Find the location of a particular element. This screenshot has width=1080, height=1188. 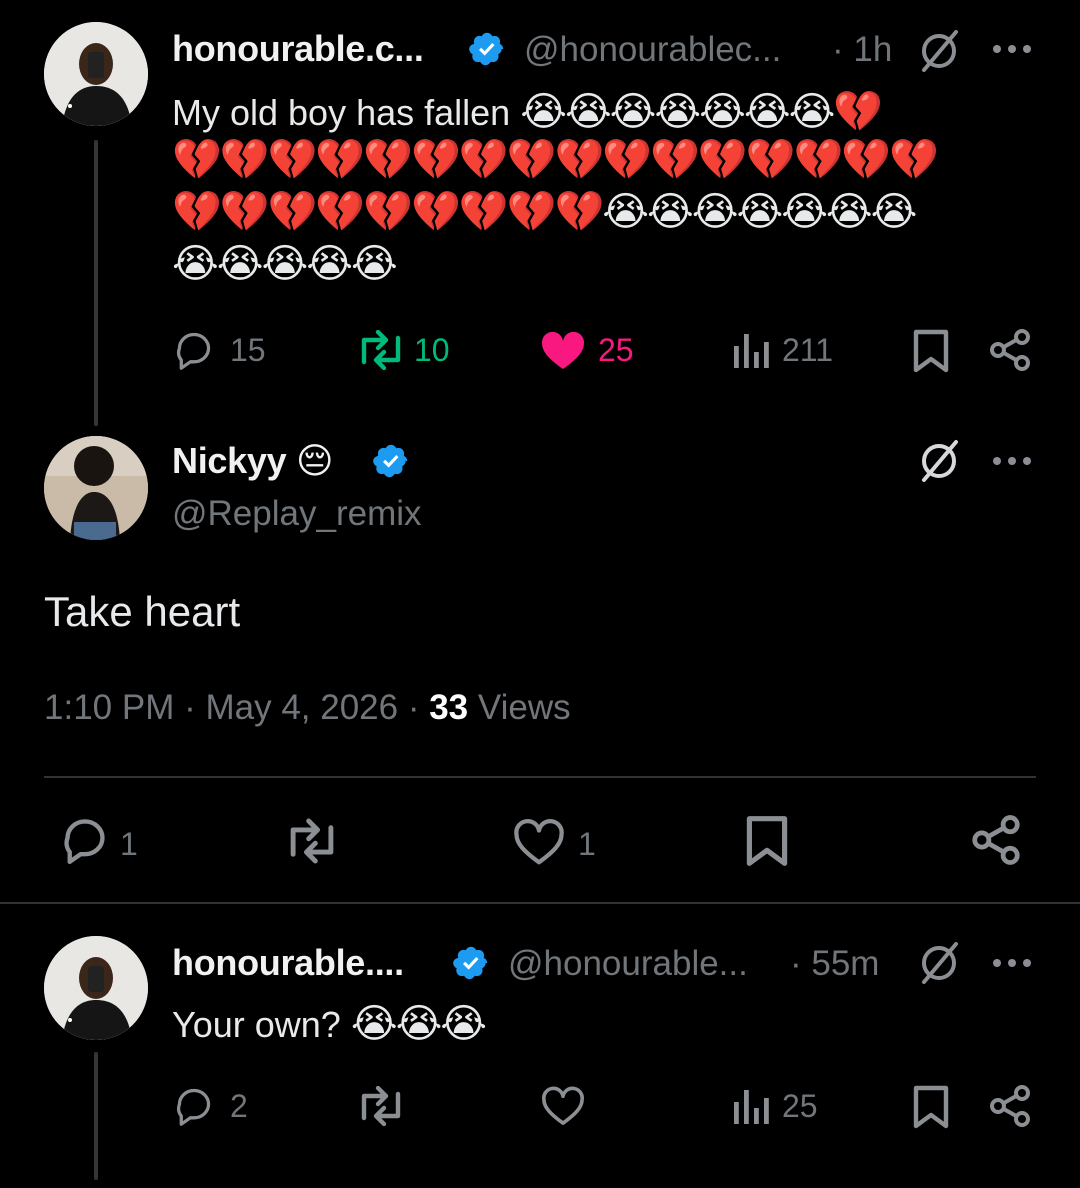

tweet-text-body: Your own? is located at coordinates (256, 1024).